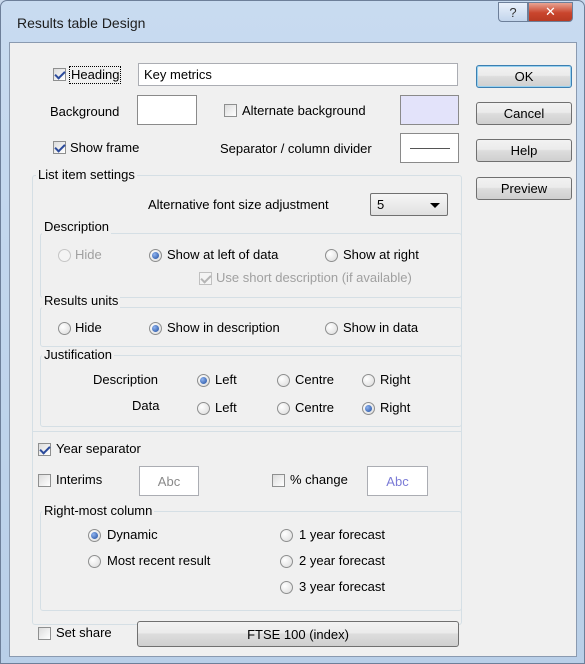 This screenshot has width=585, height=664. Describe the element at coordinates (524, 113) in the screenshot. I see `cancel-button: Cancel` at that location.